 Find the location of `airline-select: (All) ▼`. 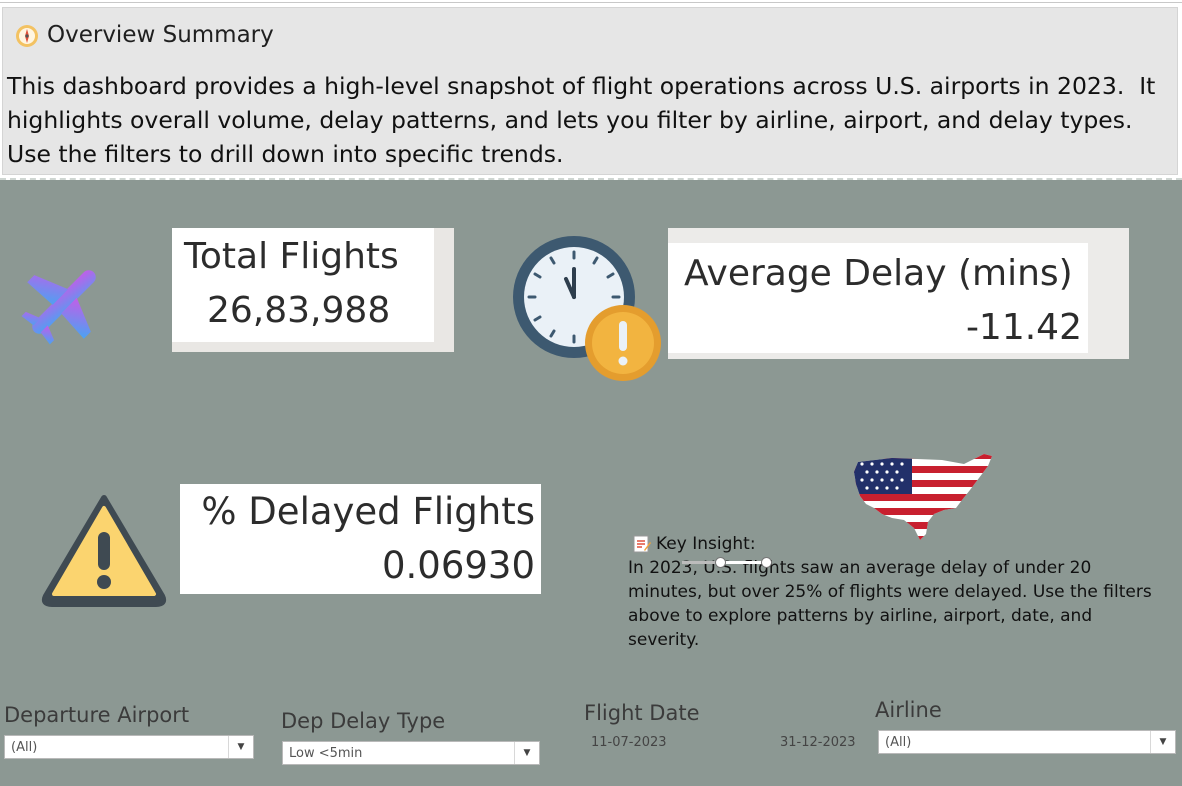

airline-select: (All) ▼ is located at coordinates (1027, 742).